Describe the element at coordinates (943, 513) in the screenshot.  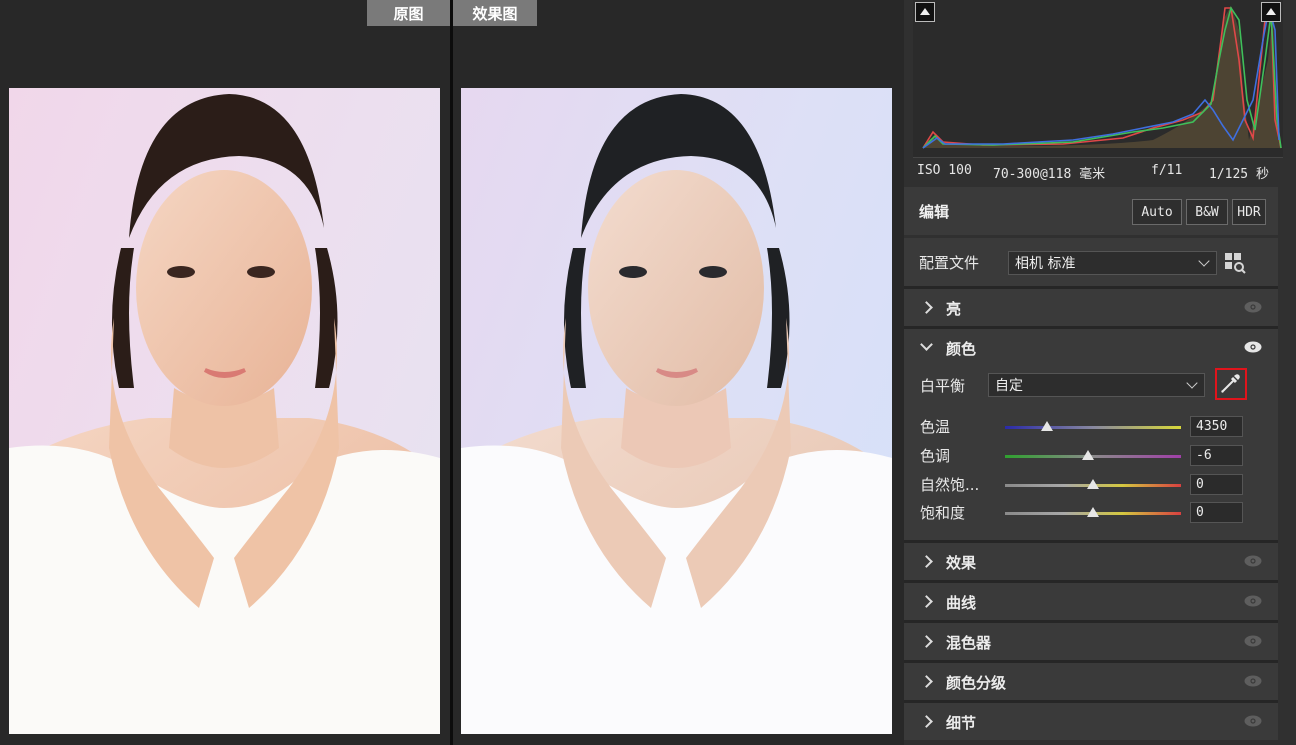
I see `slider-label: 饱和度` at that location.